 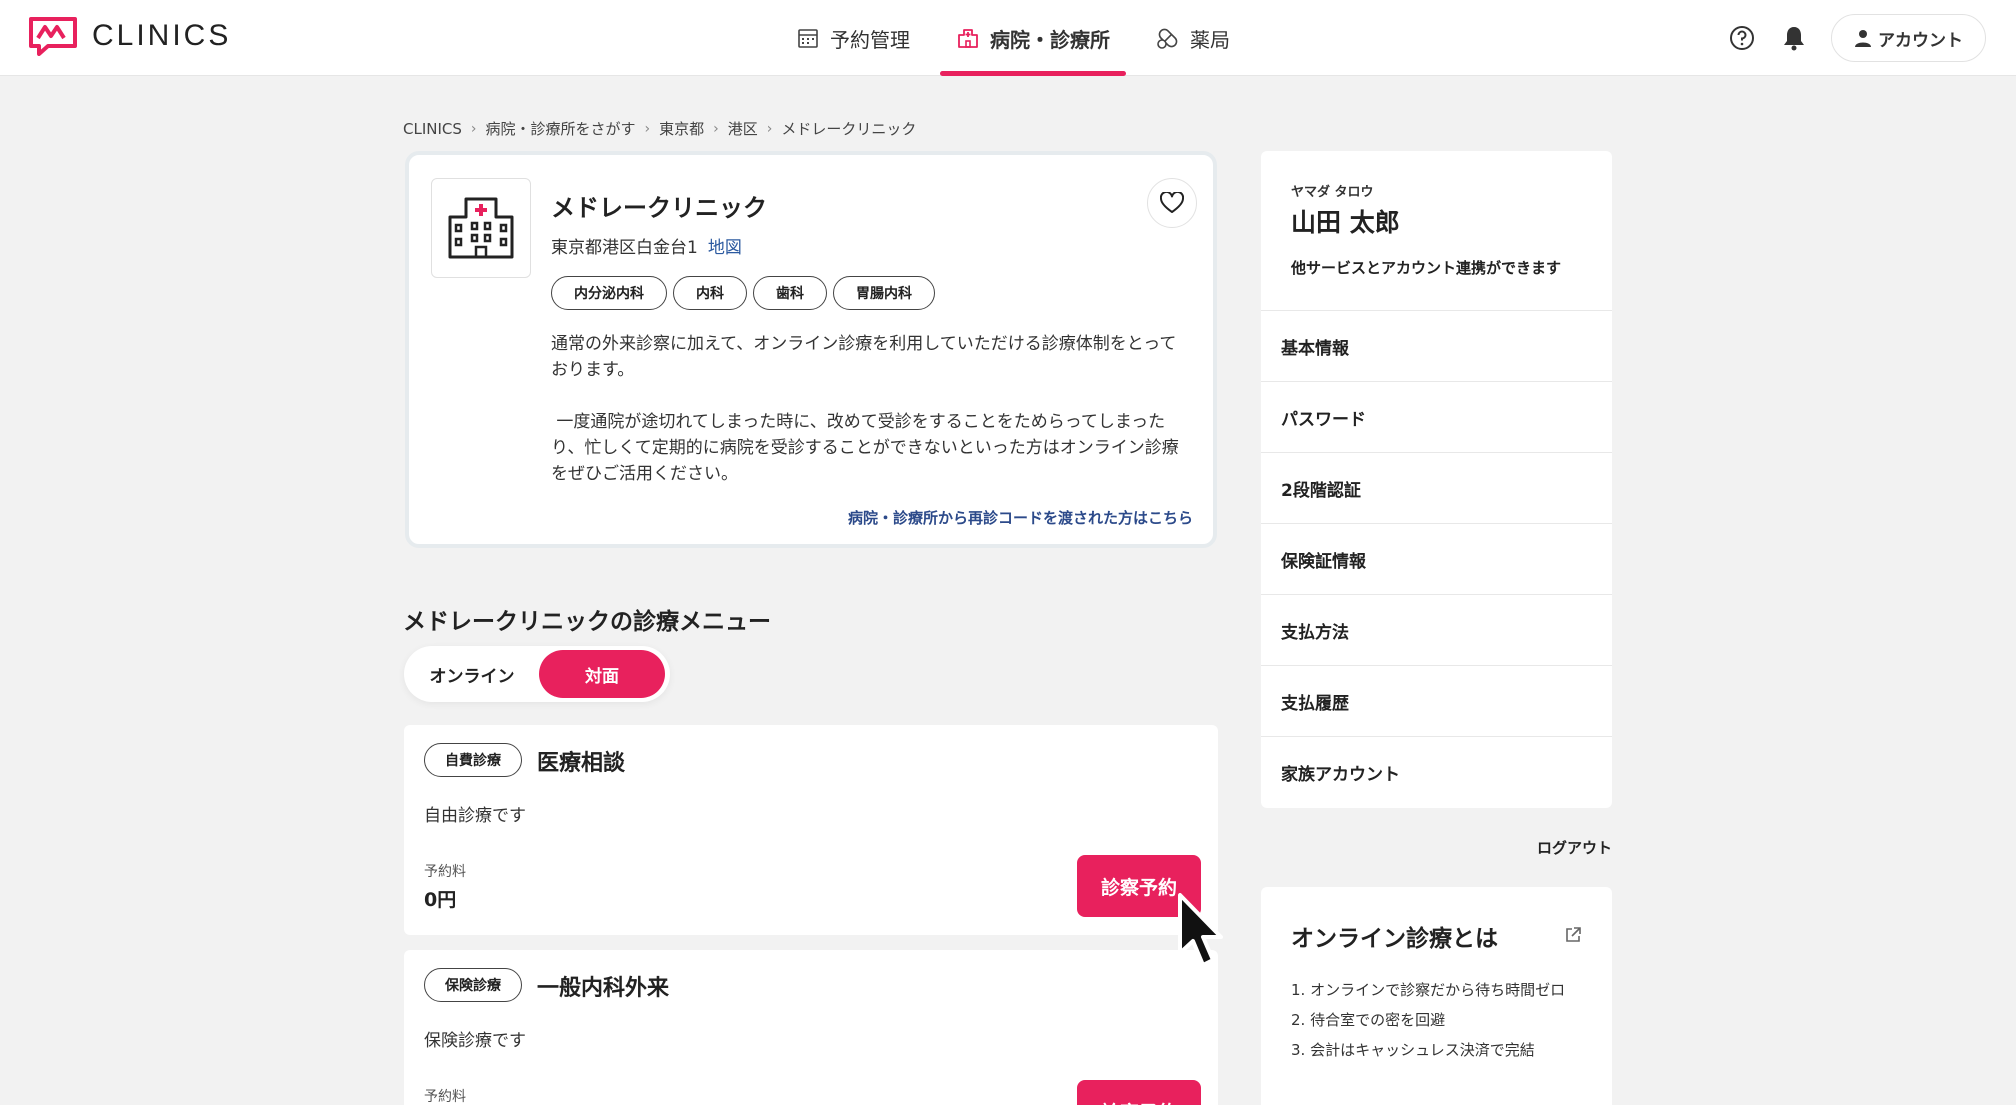 What do you see at coordinates (1413, 1050) in the screenshot?
I see `online-info-point: 3. 会計はキャッシュレス決済で完結` at bounding box center [1413, 1050].